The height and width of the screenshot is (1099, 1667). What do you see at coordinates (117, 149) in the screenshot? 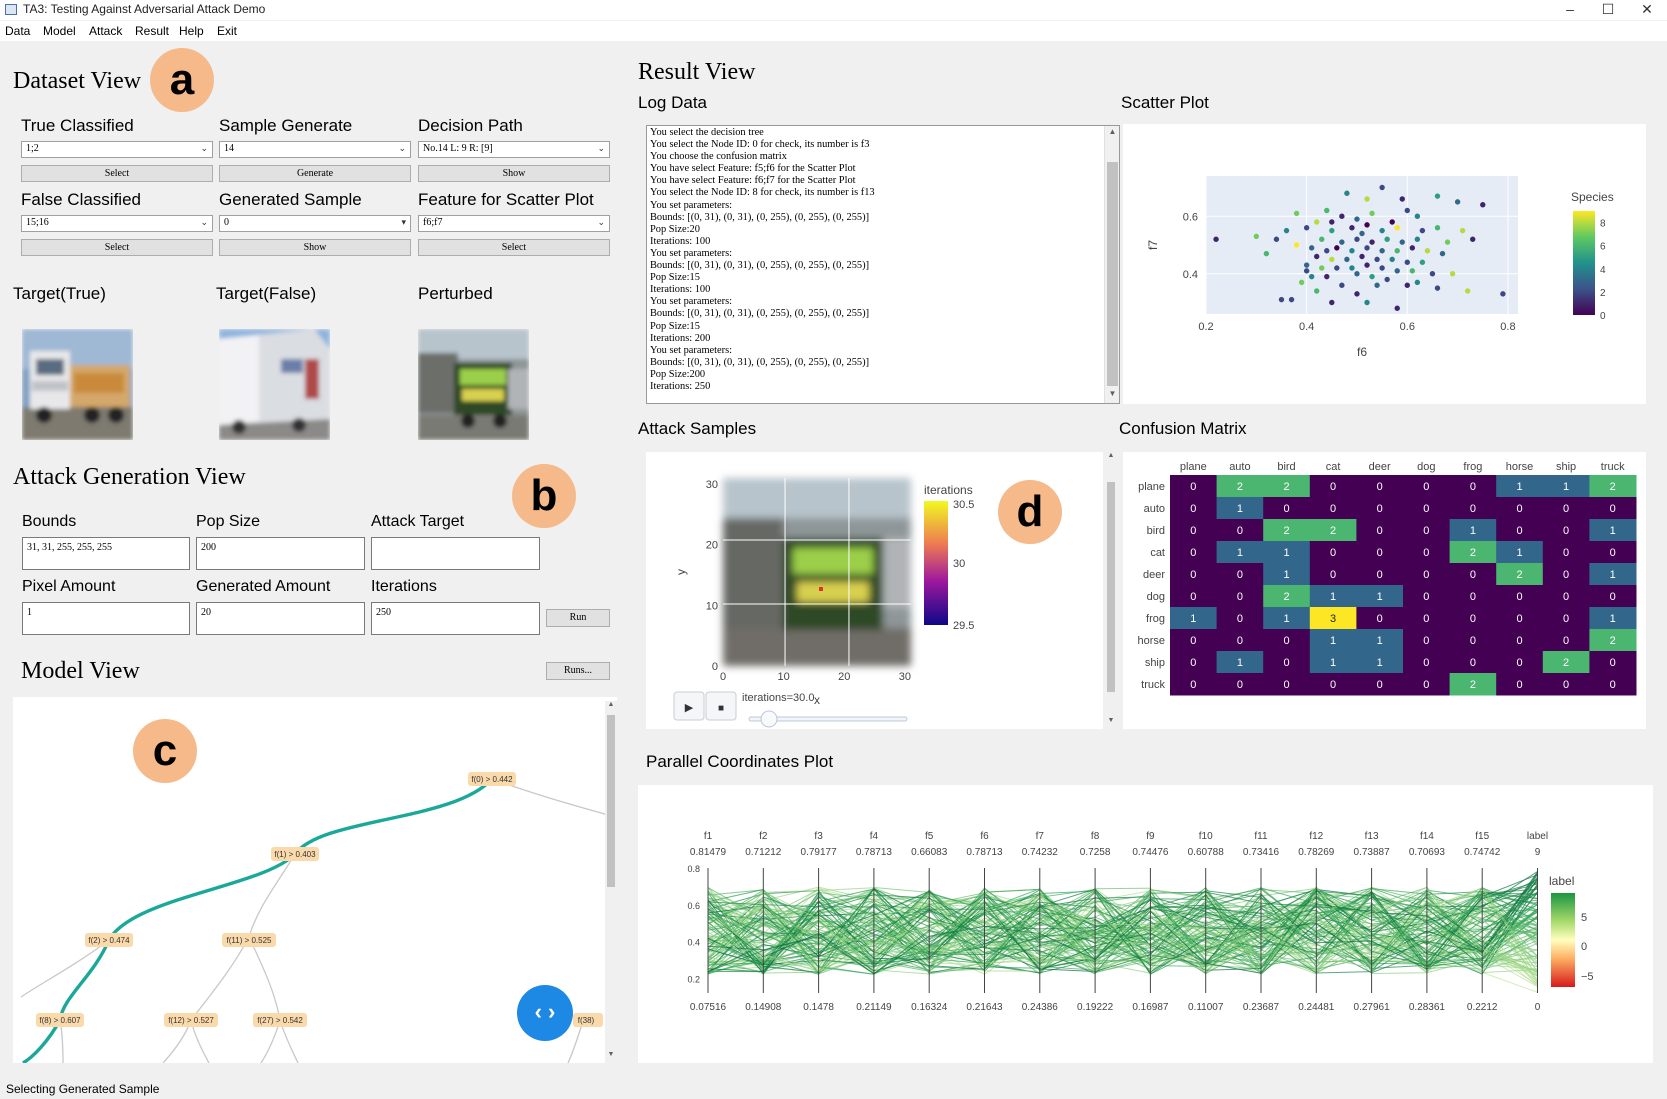
I see `true-classified-combo: 1;2 ⌄` at bounding box center [117, 149].